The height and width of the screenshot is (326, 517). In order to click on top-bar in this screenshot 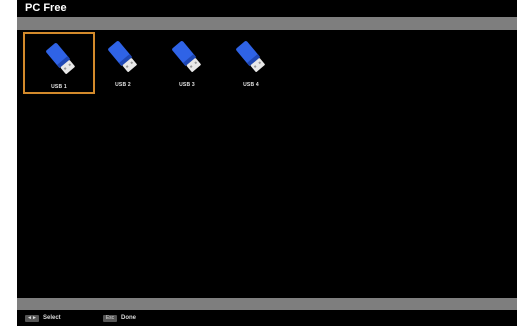, I will do `click(267, 23)`.